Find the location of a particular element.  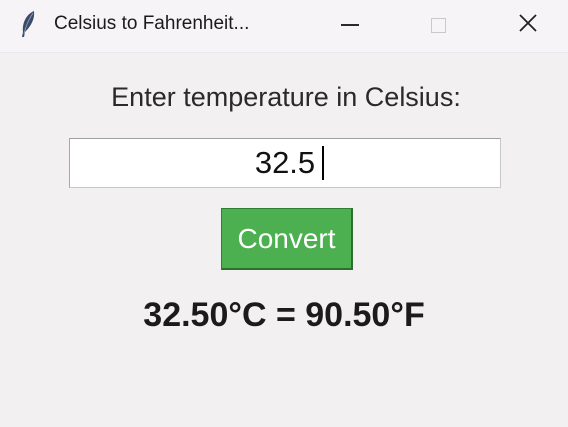

close-button is located at coordinates (528, 25).